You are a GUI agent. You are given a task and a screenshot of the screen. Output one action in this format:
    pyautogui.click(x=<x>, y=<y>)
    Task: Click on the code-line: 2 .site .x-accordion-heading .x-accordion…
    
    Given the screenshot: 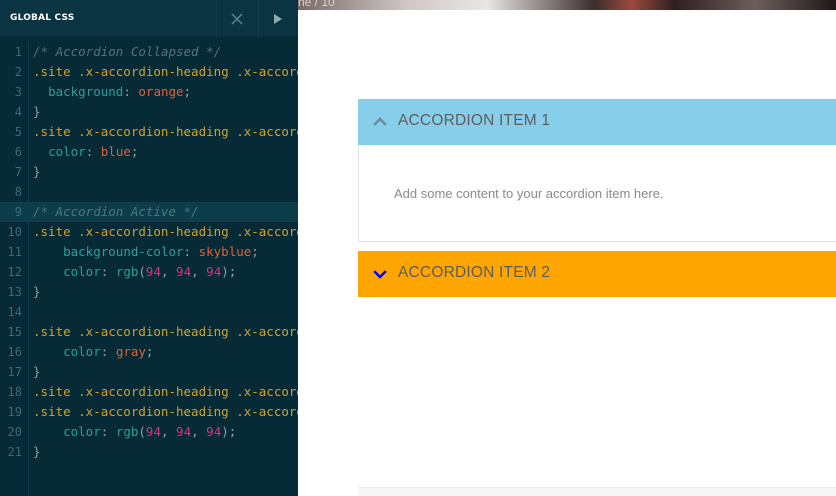 What is the action you would take?
    pyautogui.click(x=149, y=72)
    